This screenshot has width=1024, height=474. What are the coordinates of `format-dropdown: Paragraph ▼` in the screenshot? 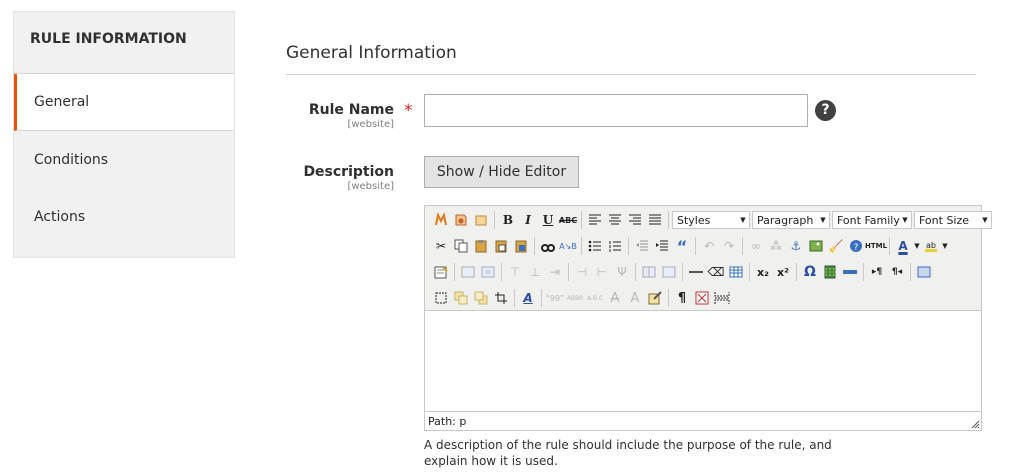 It's located at (791, 220).